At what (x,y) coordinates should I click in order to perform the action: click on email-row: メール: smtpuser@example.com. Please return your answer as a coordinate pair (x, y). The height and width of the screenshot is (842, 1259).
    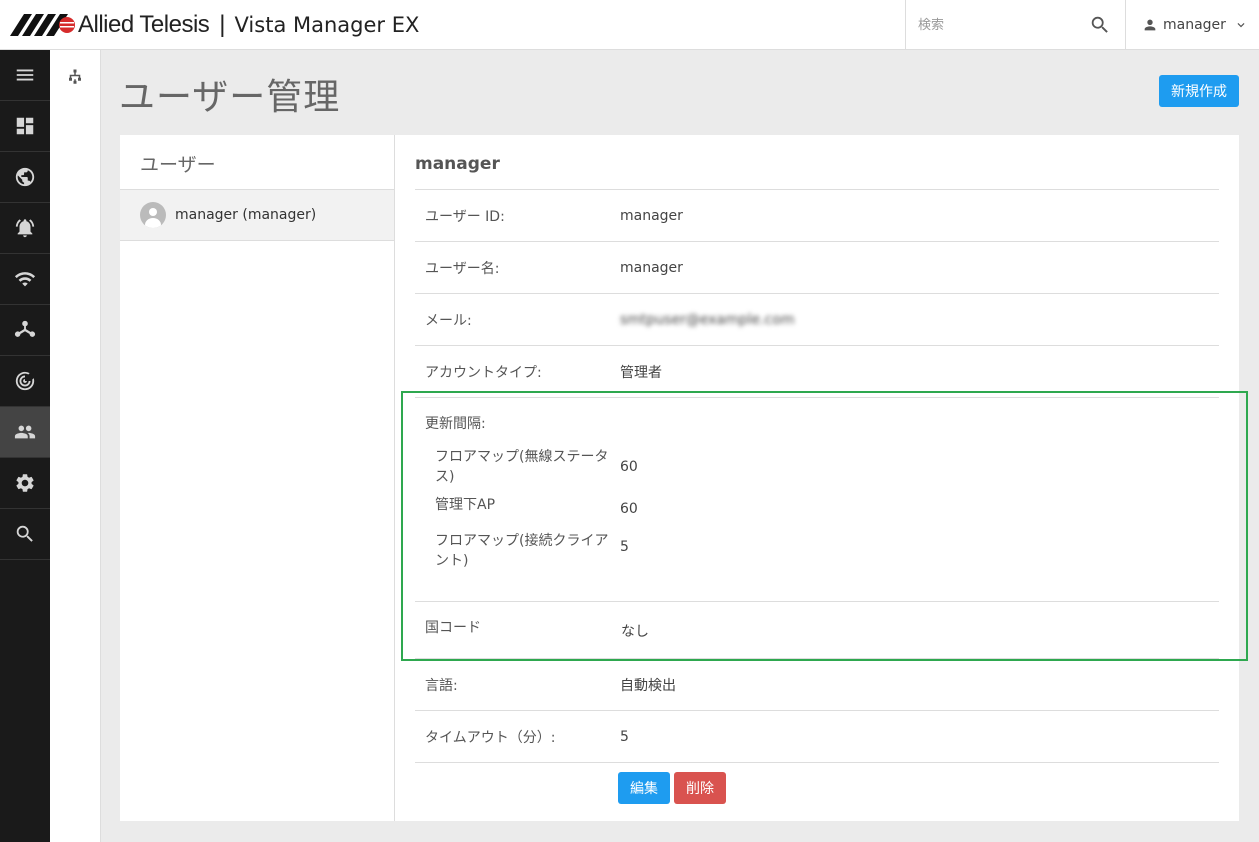
    Looking at the image, I should click on (817, 320).